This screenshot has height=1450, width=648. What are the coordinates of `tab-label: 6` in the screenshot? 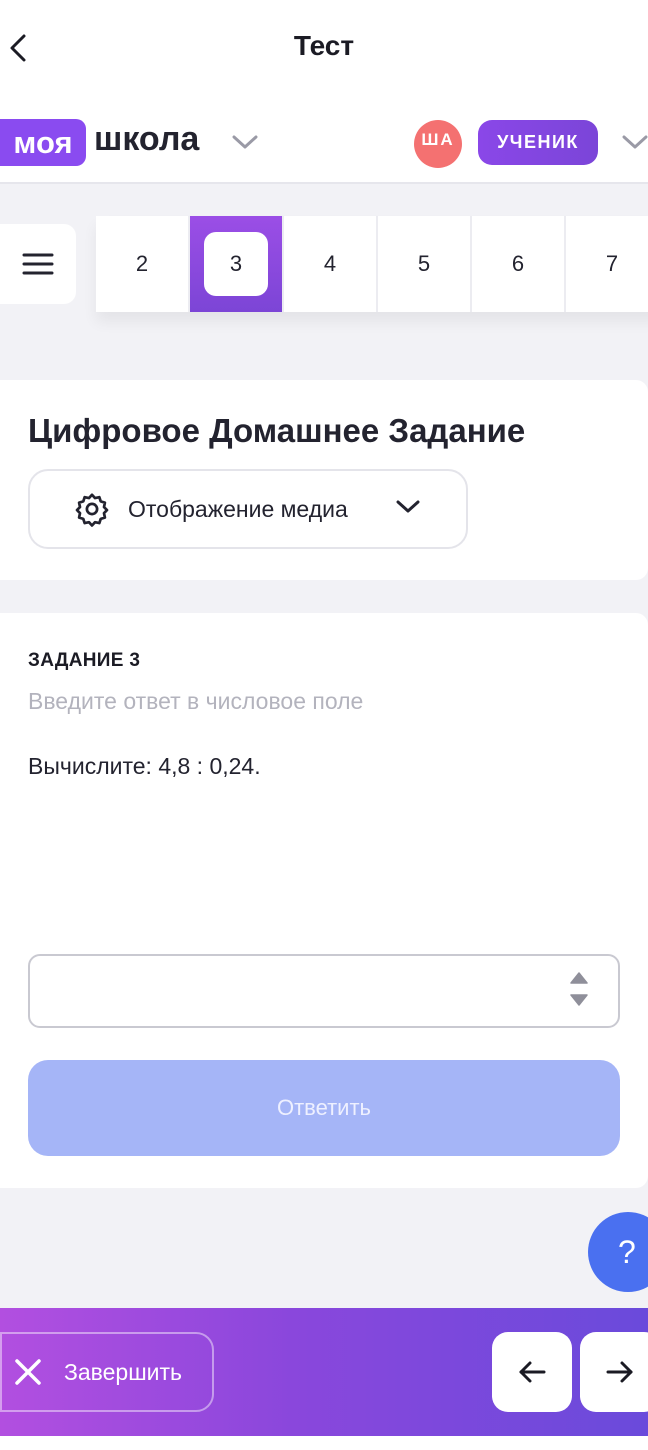 It's located at (518, 263).